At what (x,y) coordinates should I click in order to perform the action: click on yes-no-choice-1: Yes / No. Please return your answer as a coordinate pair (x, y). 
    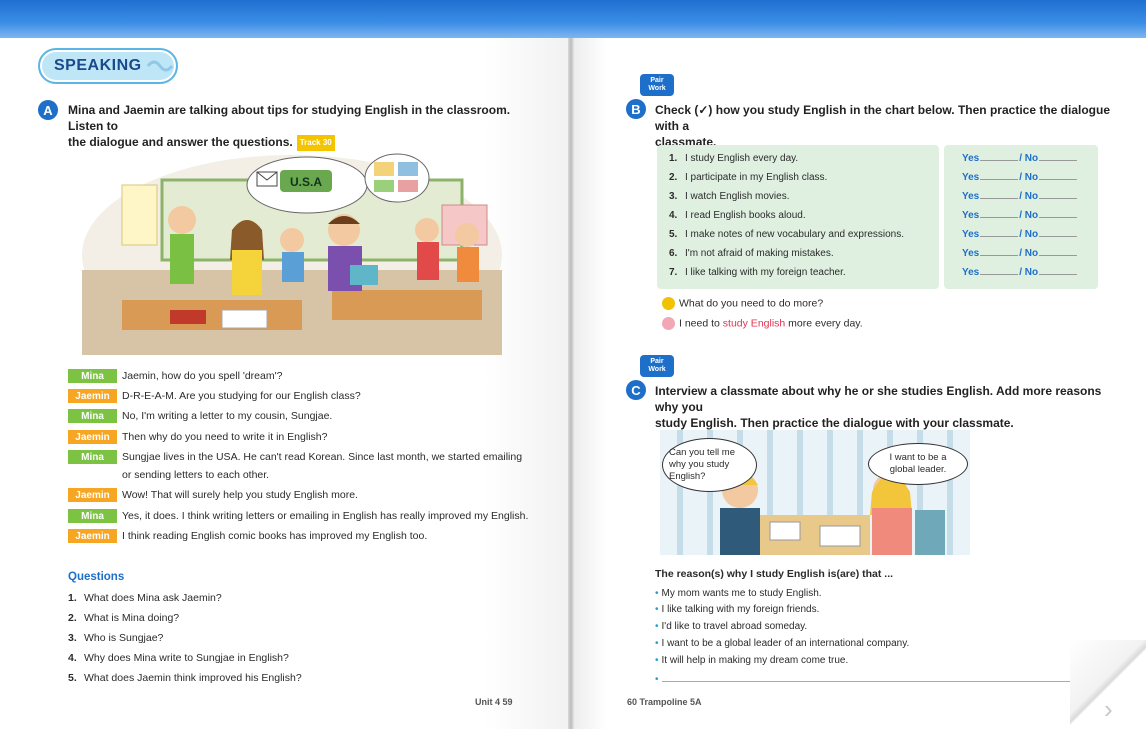
    Looking at the image, I should click on (1020, 158).